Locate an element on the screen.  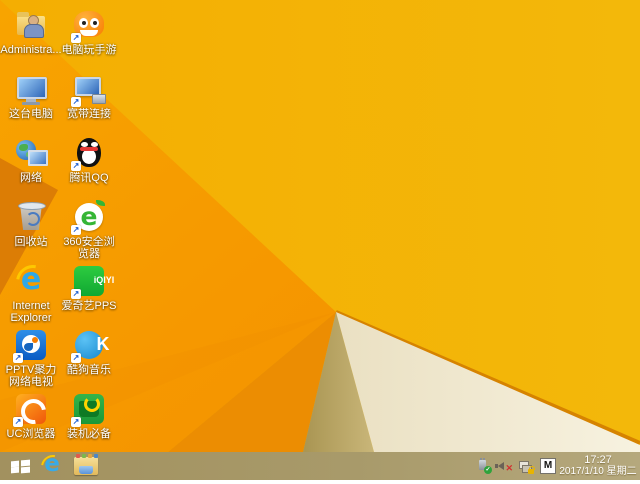
monitor-icon is located at coordinates (38, 158).